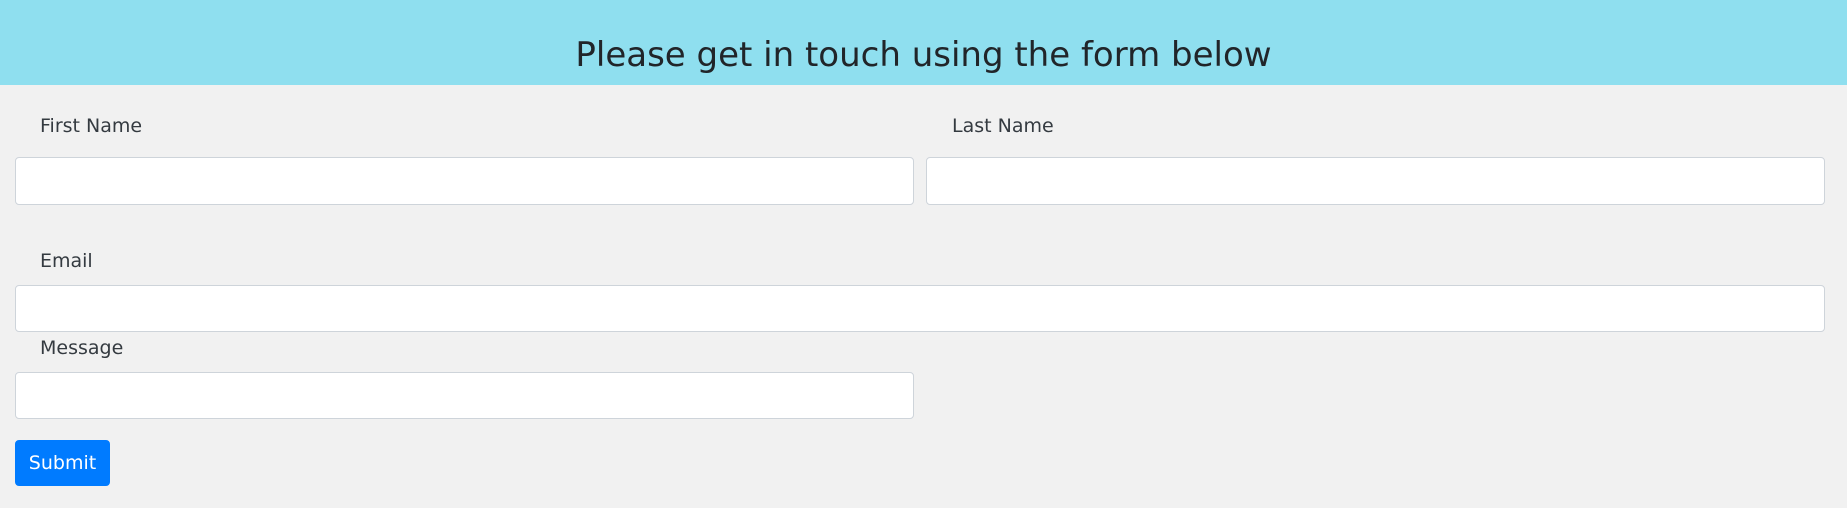 This screenshot has width=1847, height=508. What do you see at coordinates (62, 463) in the screenshot?
I see `submit-button: Submit` at bounding box center [62, 463].